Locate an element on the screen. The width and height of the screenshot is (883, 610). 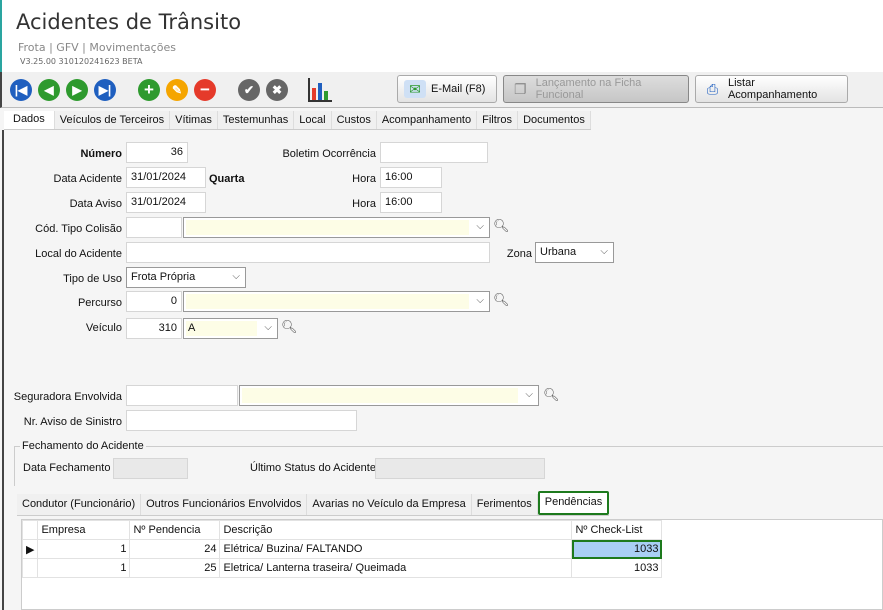
data-aviso-field: 31/01/2024 is located at coordinates (166, 202).